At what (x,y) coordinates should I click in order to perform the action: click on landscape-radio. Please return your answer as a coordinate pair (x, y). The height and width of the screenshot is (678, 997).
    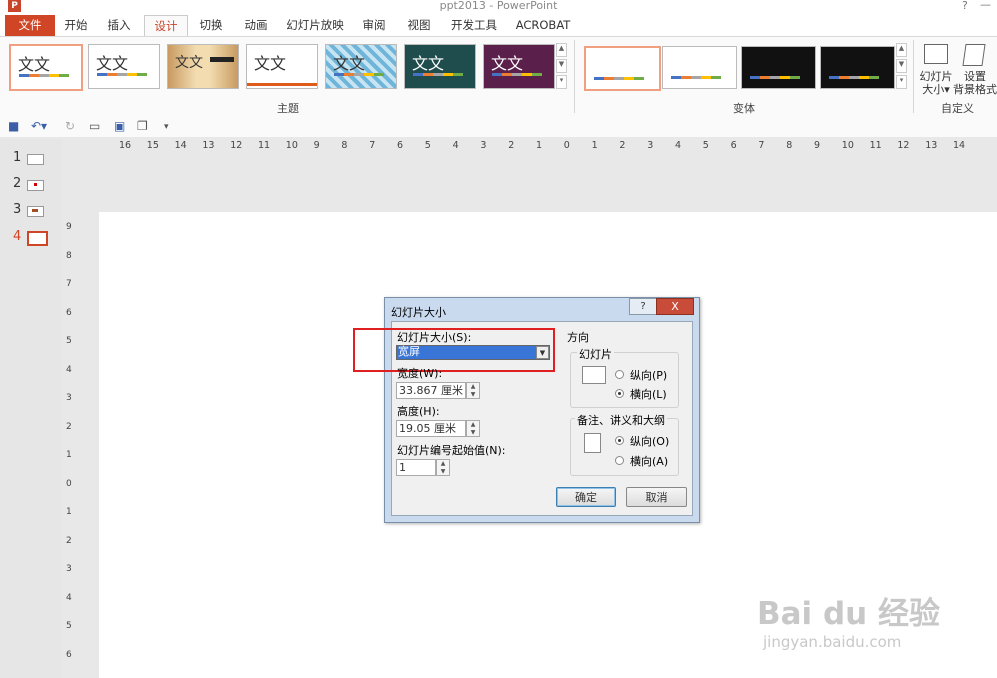
    Looking at the image, I should click on (619, 393).